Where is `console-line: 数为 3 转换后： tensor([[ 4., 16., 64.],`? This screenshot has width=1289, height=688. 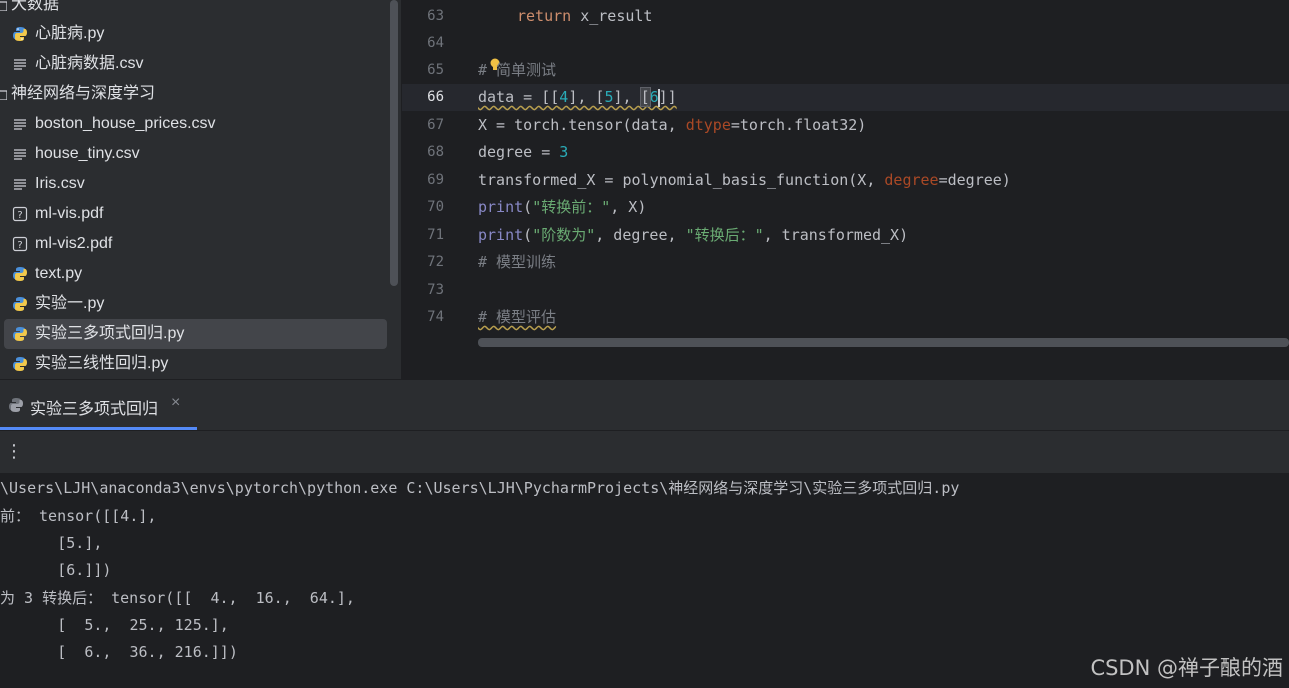
console-line: 数为 3 转换后： tensor([[ 4., 16., 64.], is located at coordinates (177, 598).